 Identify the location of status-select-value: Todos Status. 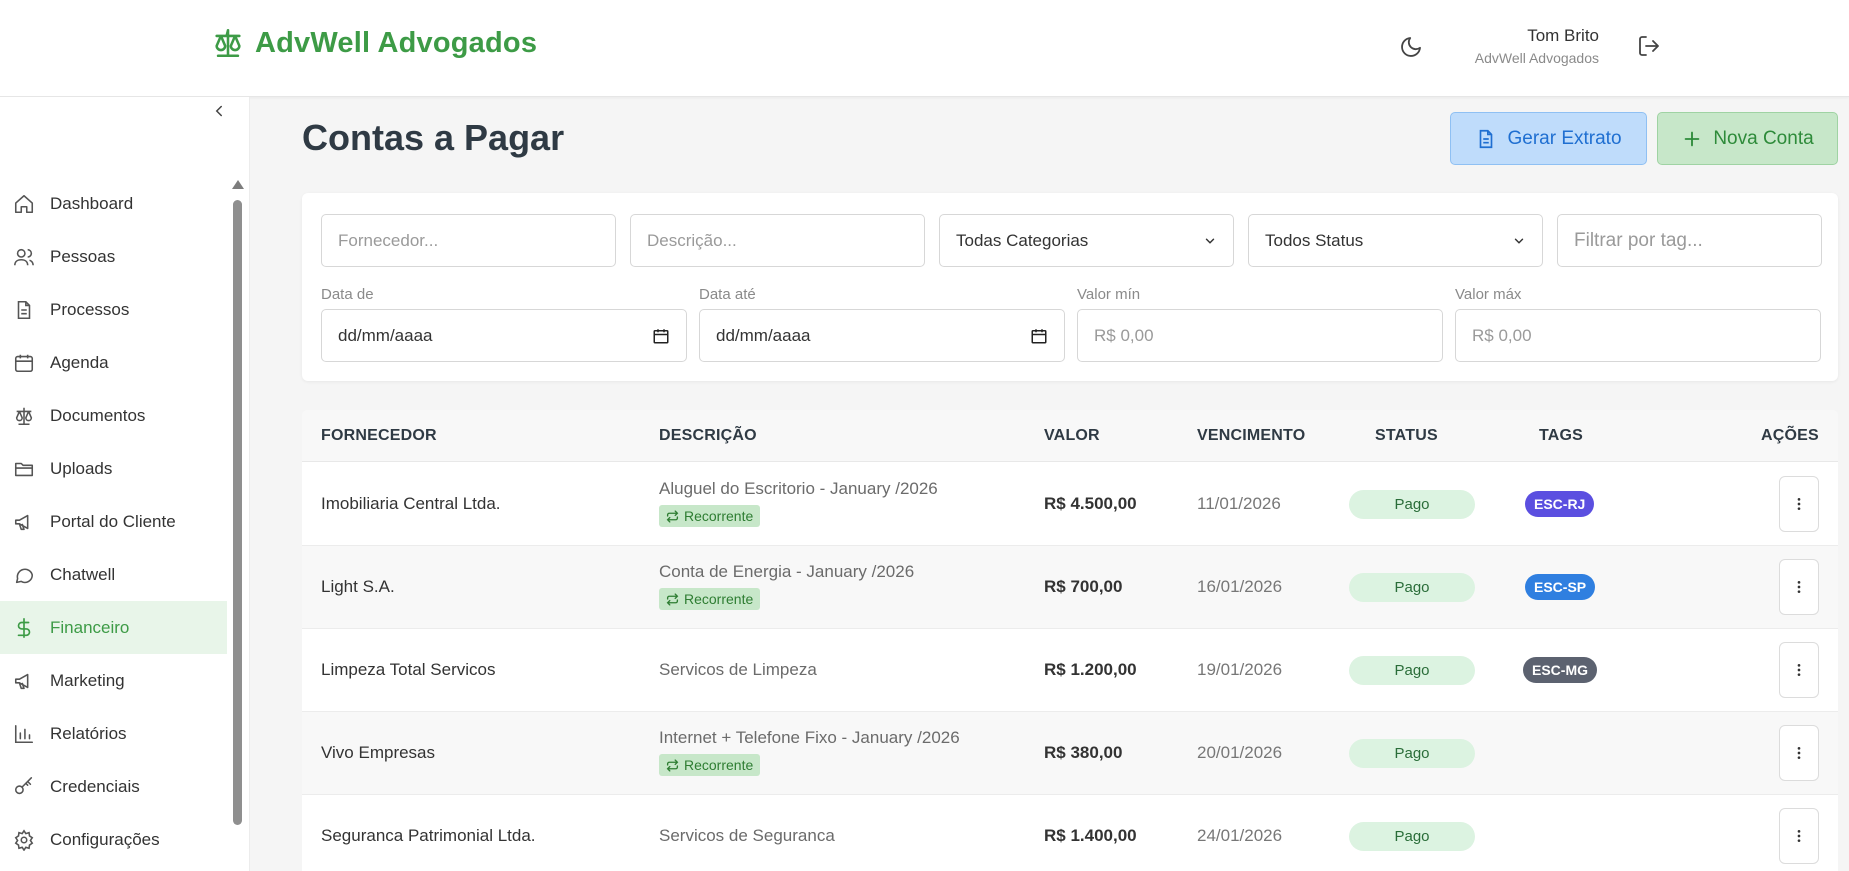
(1314, 240).